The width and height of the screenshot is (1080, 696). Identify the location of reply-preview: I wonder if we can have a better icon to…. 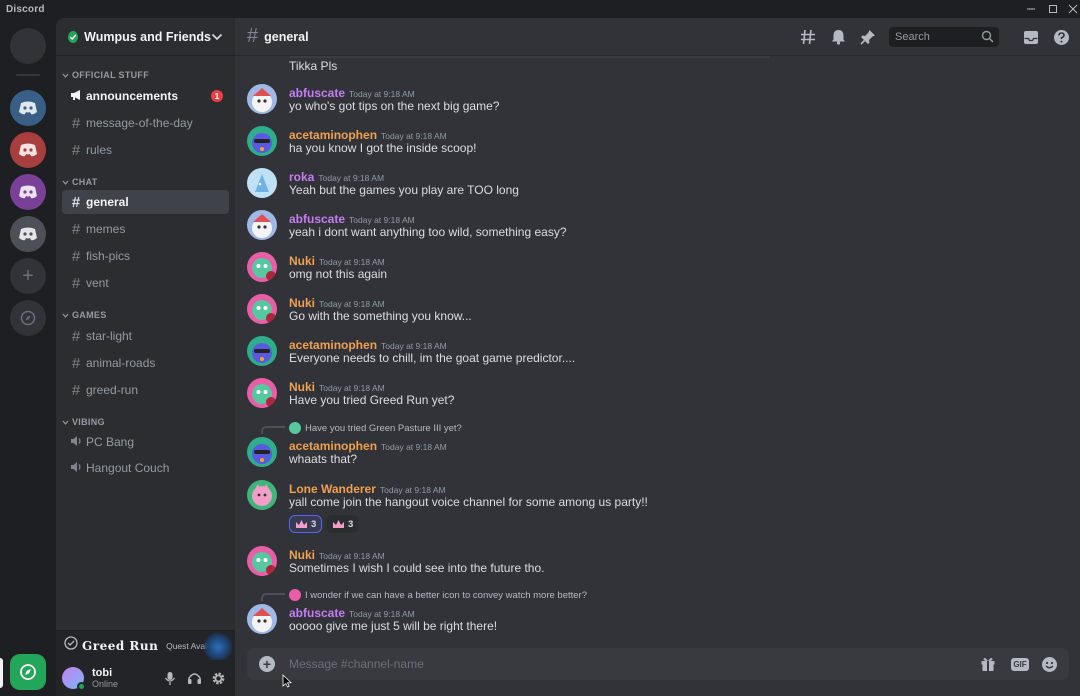
(438, 595).